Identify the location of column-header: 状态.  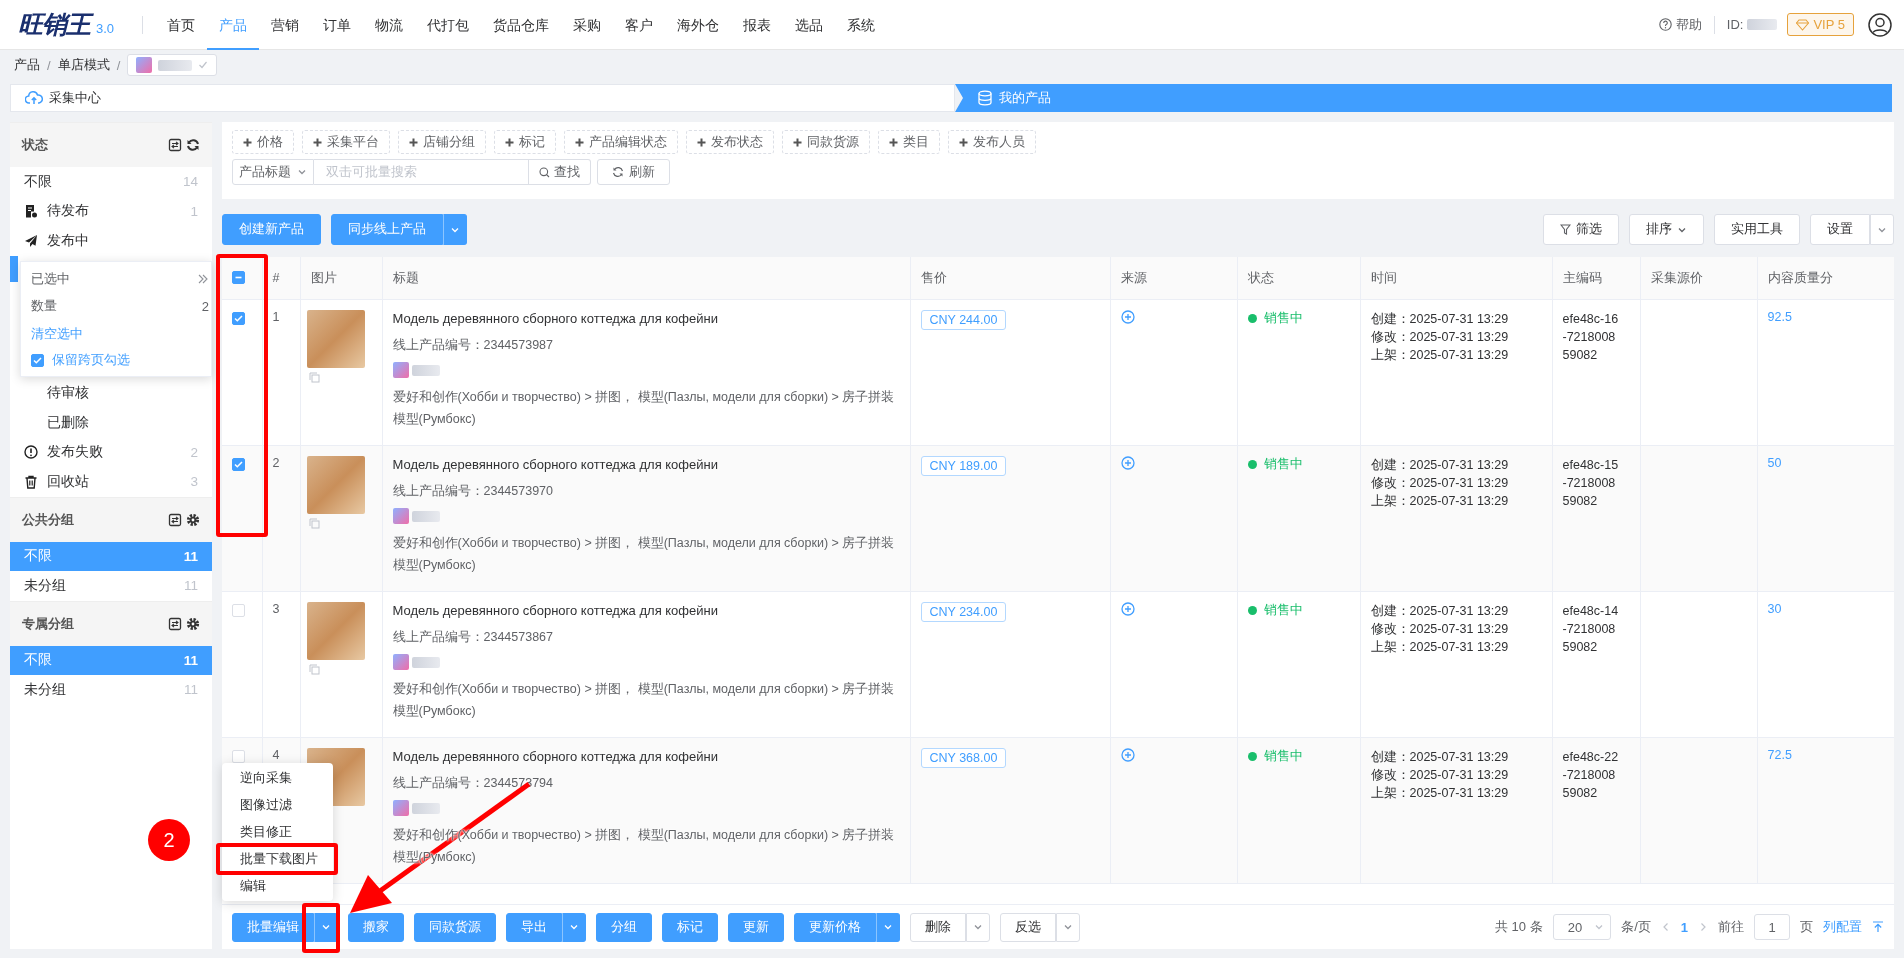
(1260, 277).